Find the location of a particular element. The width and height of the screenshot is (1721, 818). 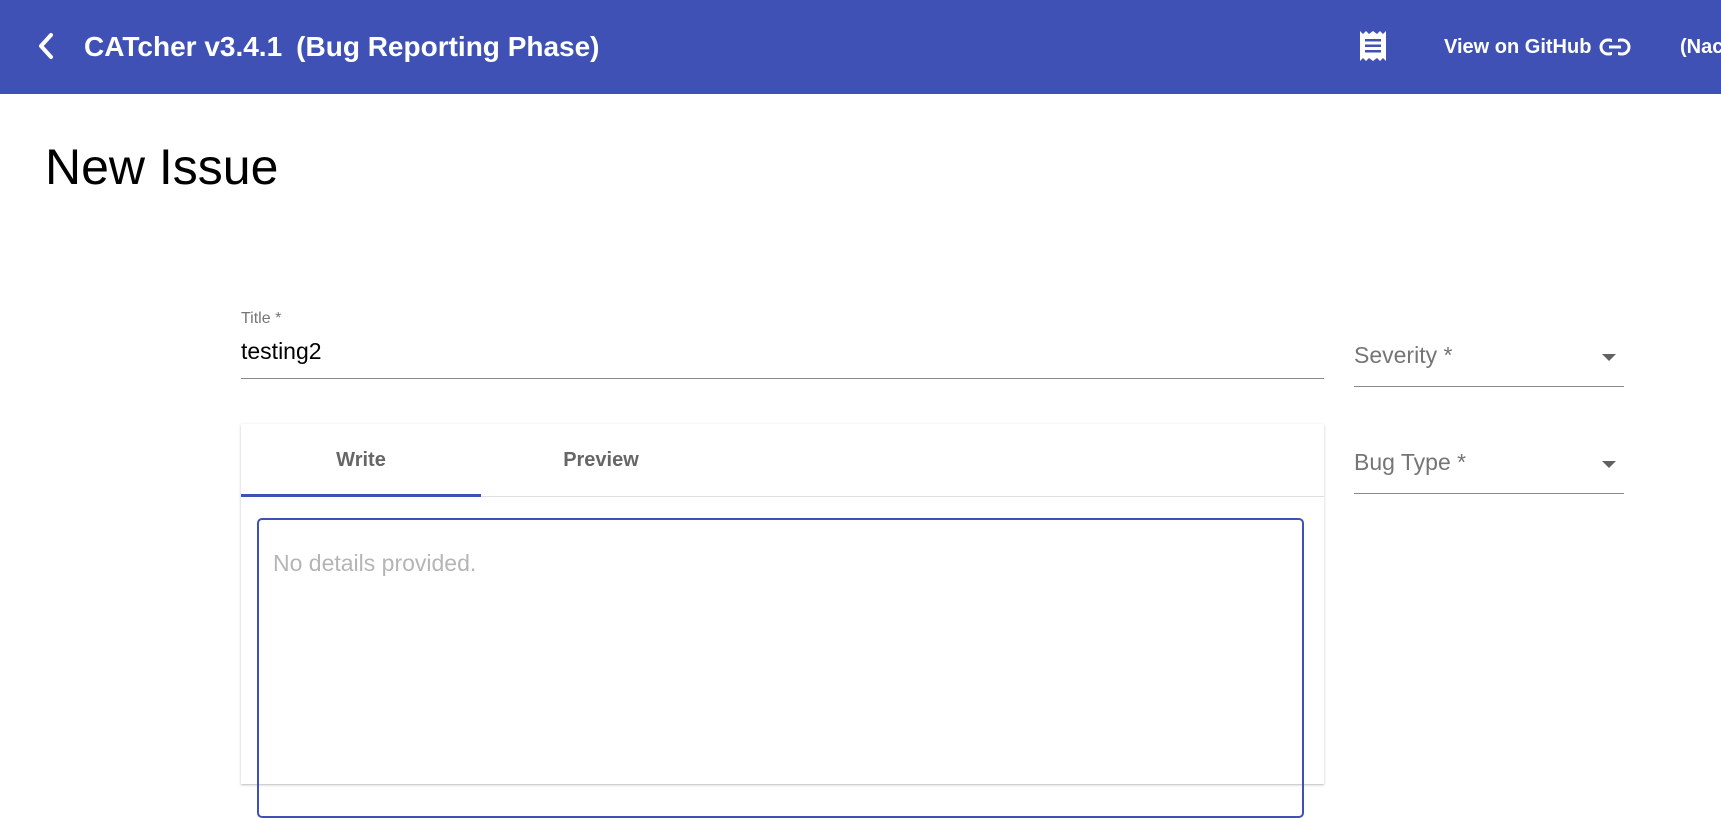

bug-type-select: Bug Type * is located at coordinates (1489, 470).